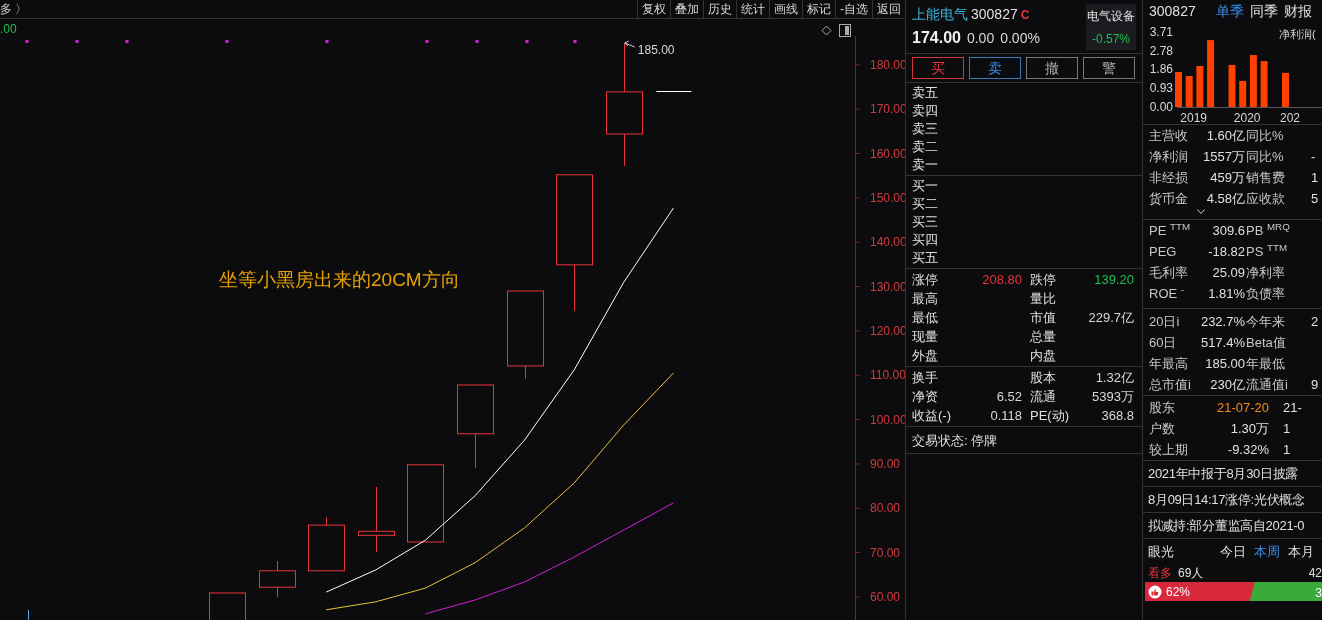  Describe the element at coordinates (1267, 551) in the screenshot. I see `period-tab: 本周` at that location.